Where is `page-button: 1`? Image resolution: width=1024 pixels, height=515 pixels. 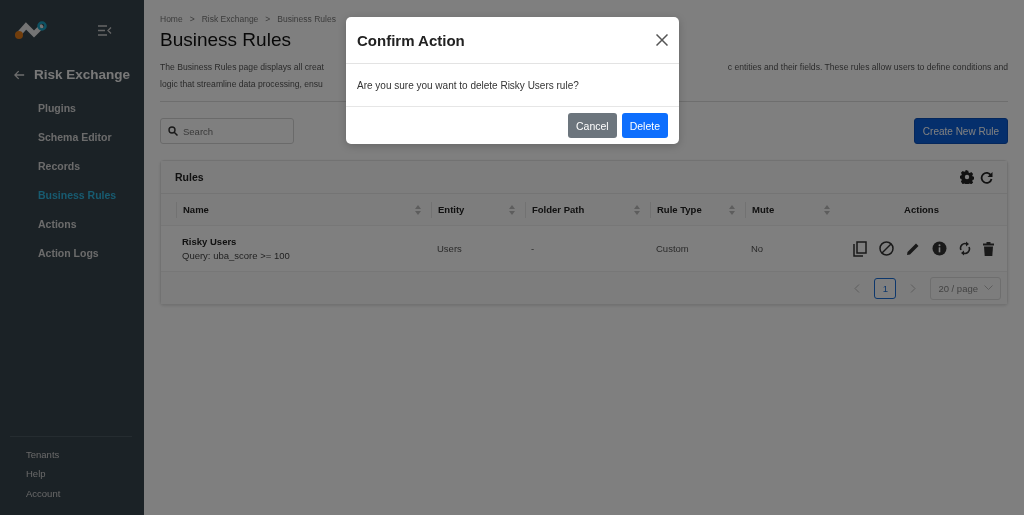 page-button: 1 is located at coordinates (885, 288).